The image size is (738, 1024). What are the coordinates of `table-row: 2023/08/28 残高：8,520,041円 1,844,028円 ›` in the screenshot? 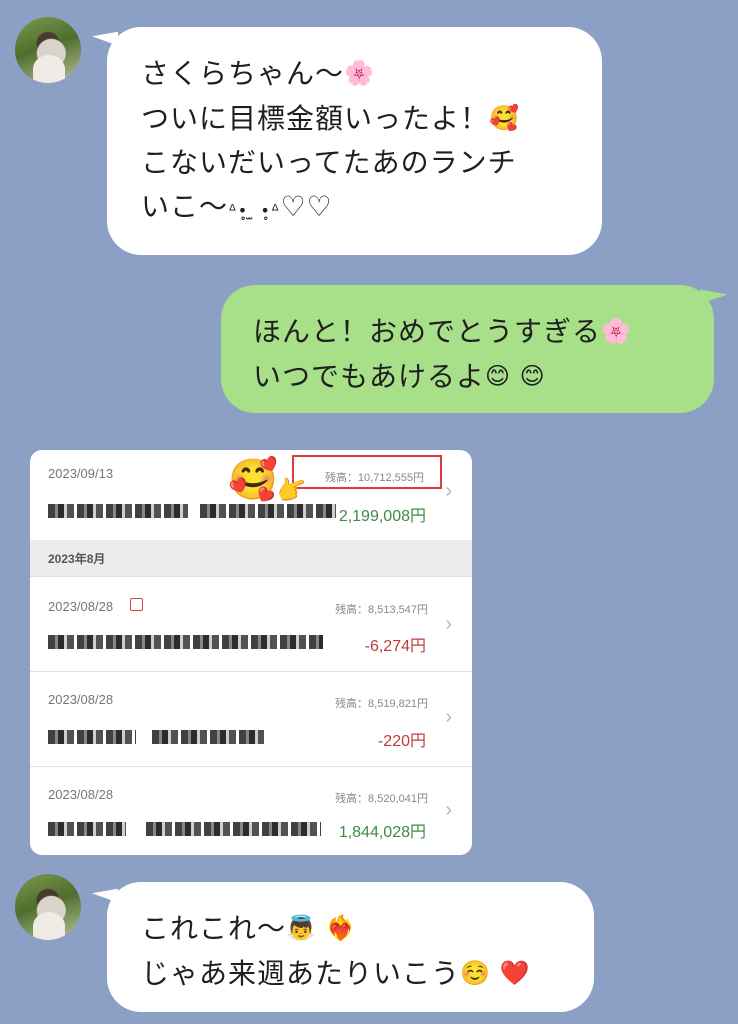 It's located at (251, 811).